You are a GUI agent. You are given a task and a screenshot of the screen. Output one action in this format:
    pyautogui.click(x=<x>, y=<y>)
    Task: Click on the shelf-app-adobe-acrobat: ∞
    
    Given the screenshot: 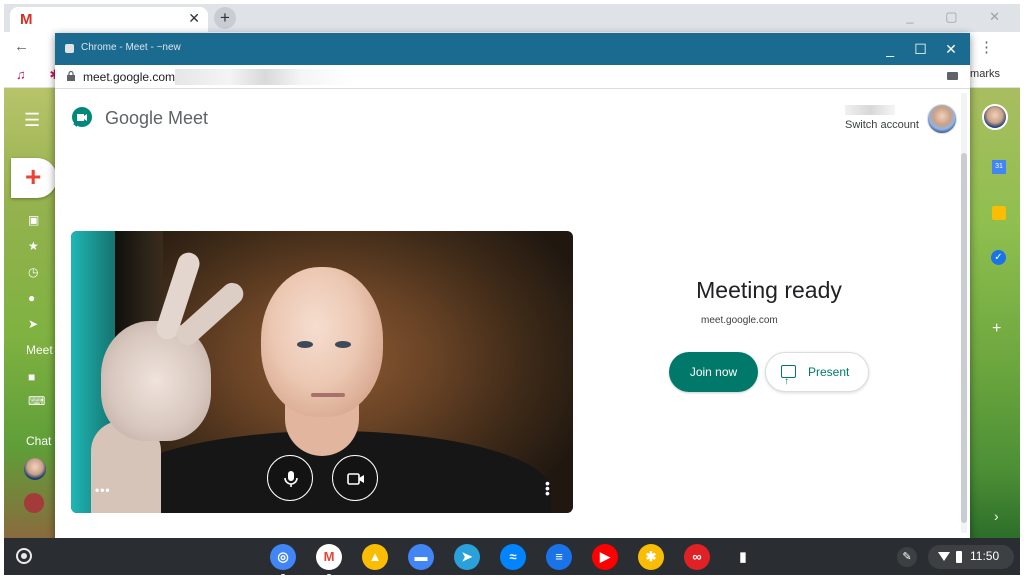 What is the action you would take?
    pyautogui.click(x=697, y=557)
    